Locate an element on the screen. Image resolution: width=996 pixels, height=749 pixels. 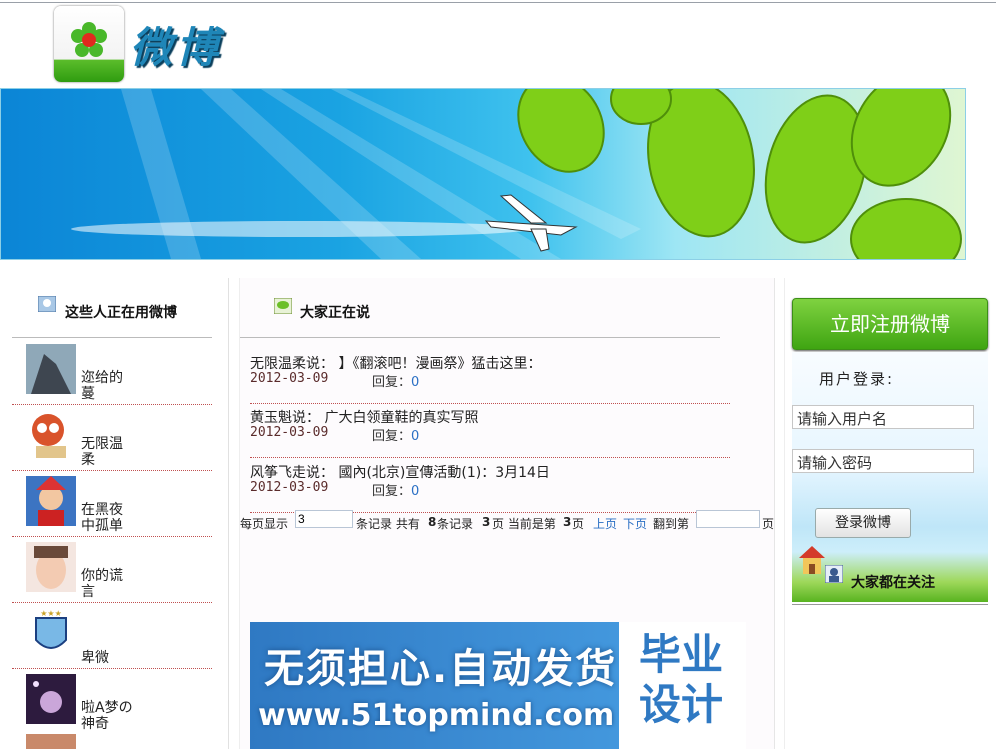
per-page-input is located at coordinates (324, 519).